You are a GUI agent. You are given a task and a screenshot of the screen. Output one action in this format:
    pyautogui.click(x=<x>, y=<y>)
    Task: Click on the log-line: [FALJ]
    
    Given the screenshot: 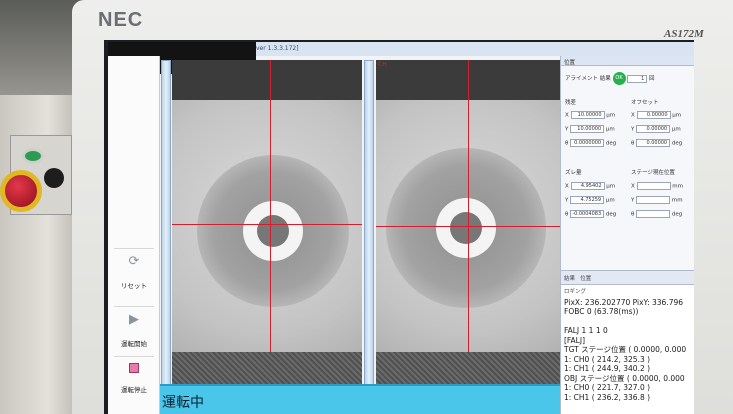 What is the action you would take?
    pyautogui.click(x=574, y=340)
    